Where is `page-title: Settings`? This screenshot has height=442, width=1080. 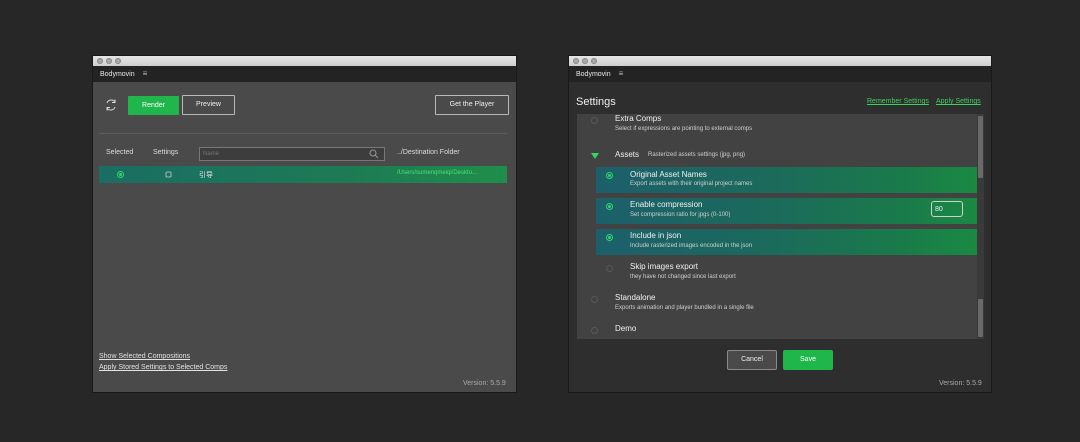 page-title: Settings is located at coordinates (596, 102).